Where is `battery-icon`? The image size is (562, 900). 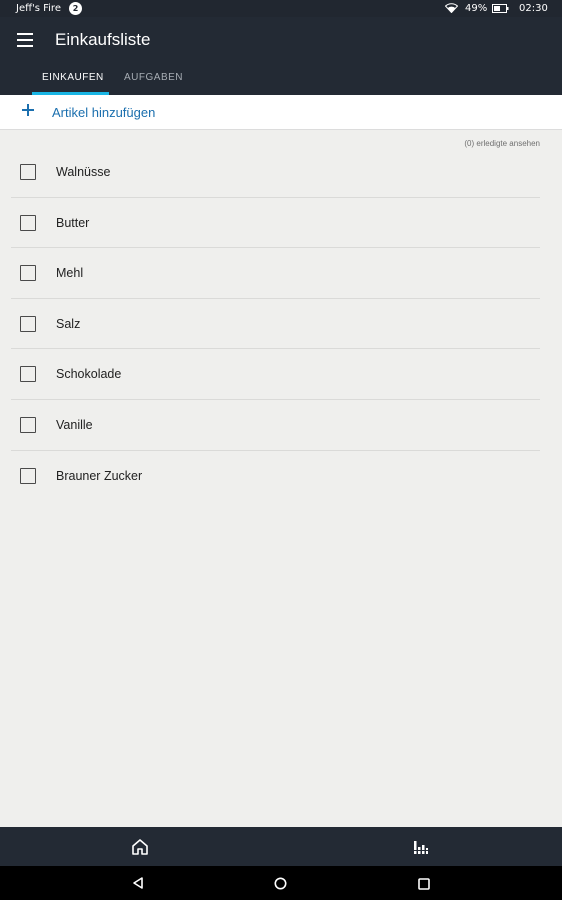 battery-icon is located at coordinates (500, 10).